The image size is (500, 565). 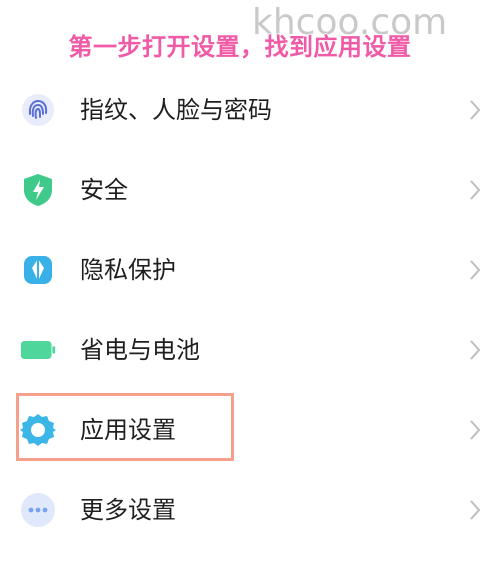 I want to click on menu-item-label: 隐私保护, so click(x=128, y=270).